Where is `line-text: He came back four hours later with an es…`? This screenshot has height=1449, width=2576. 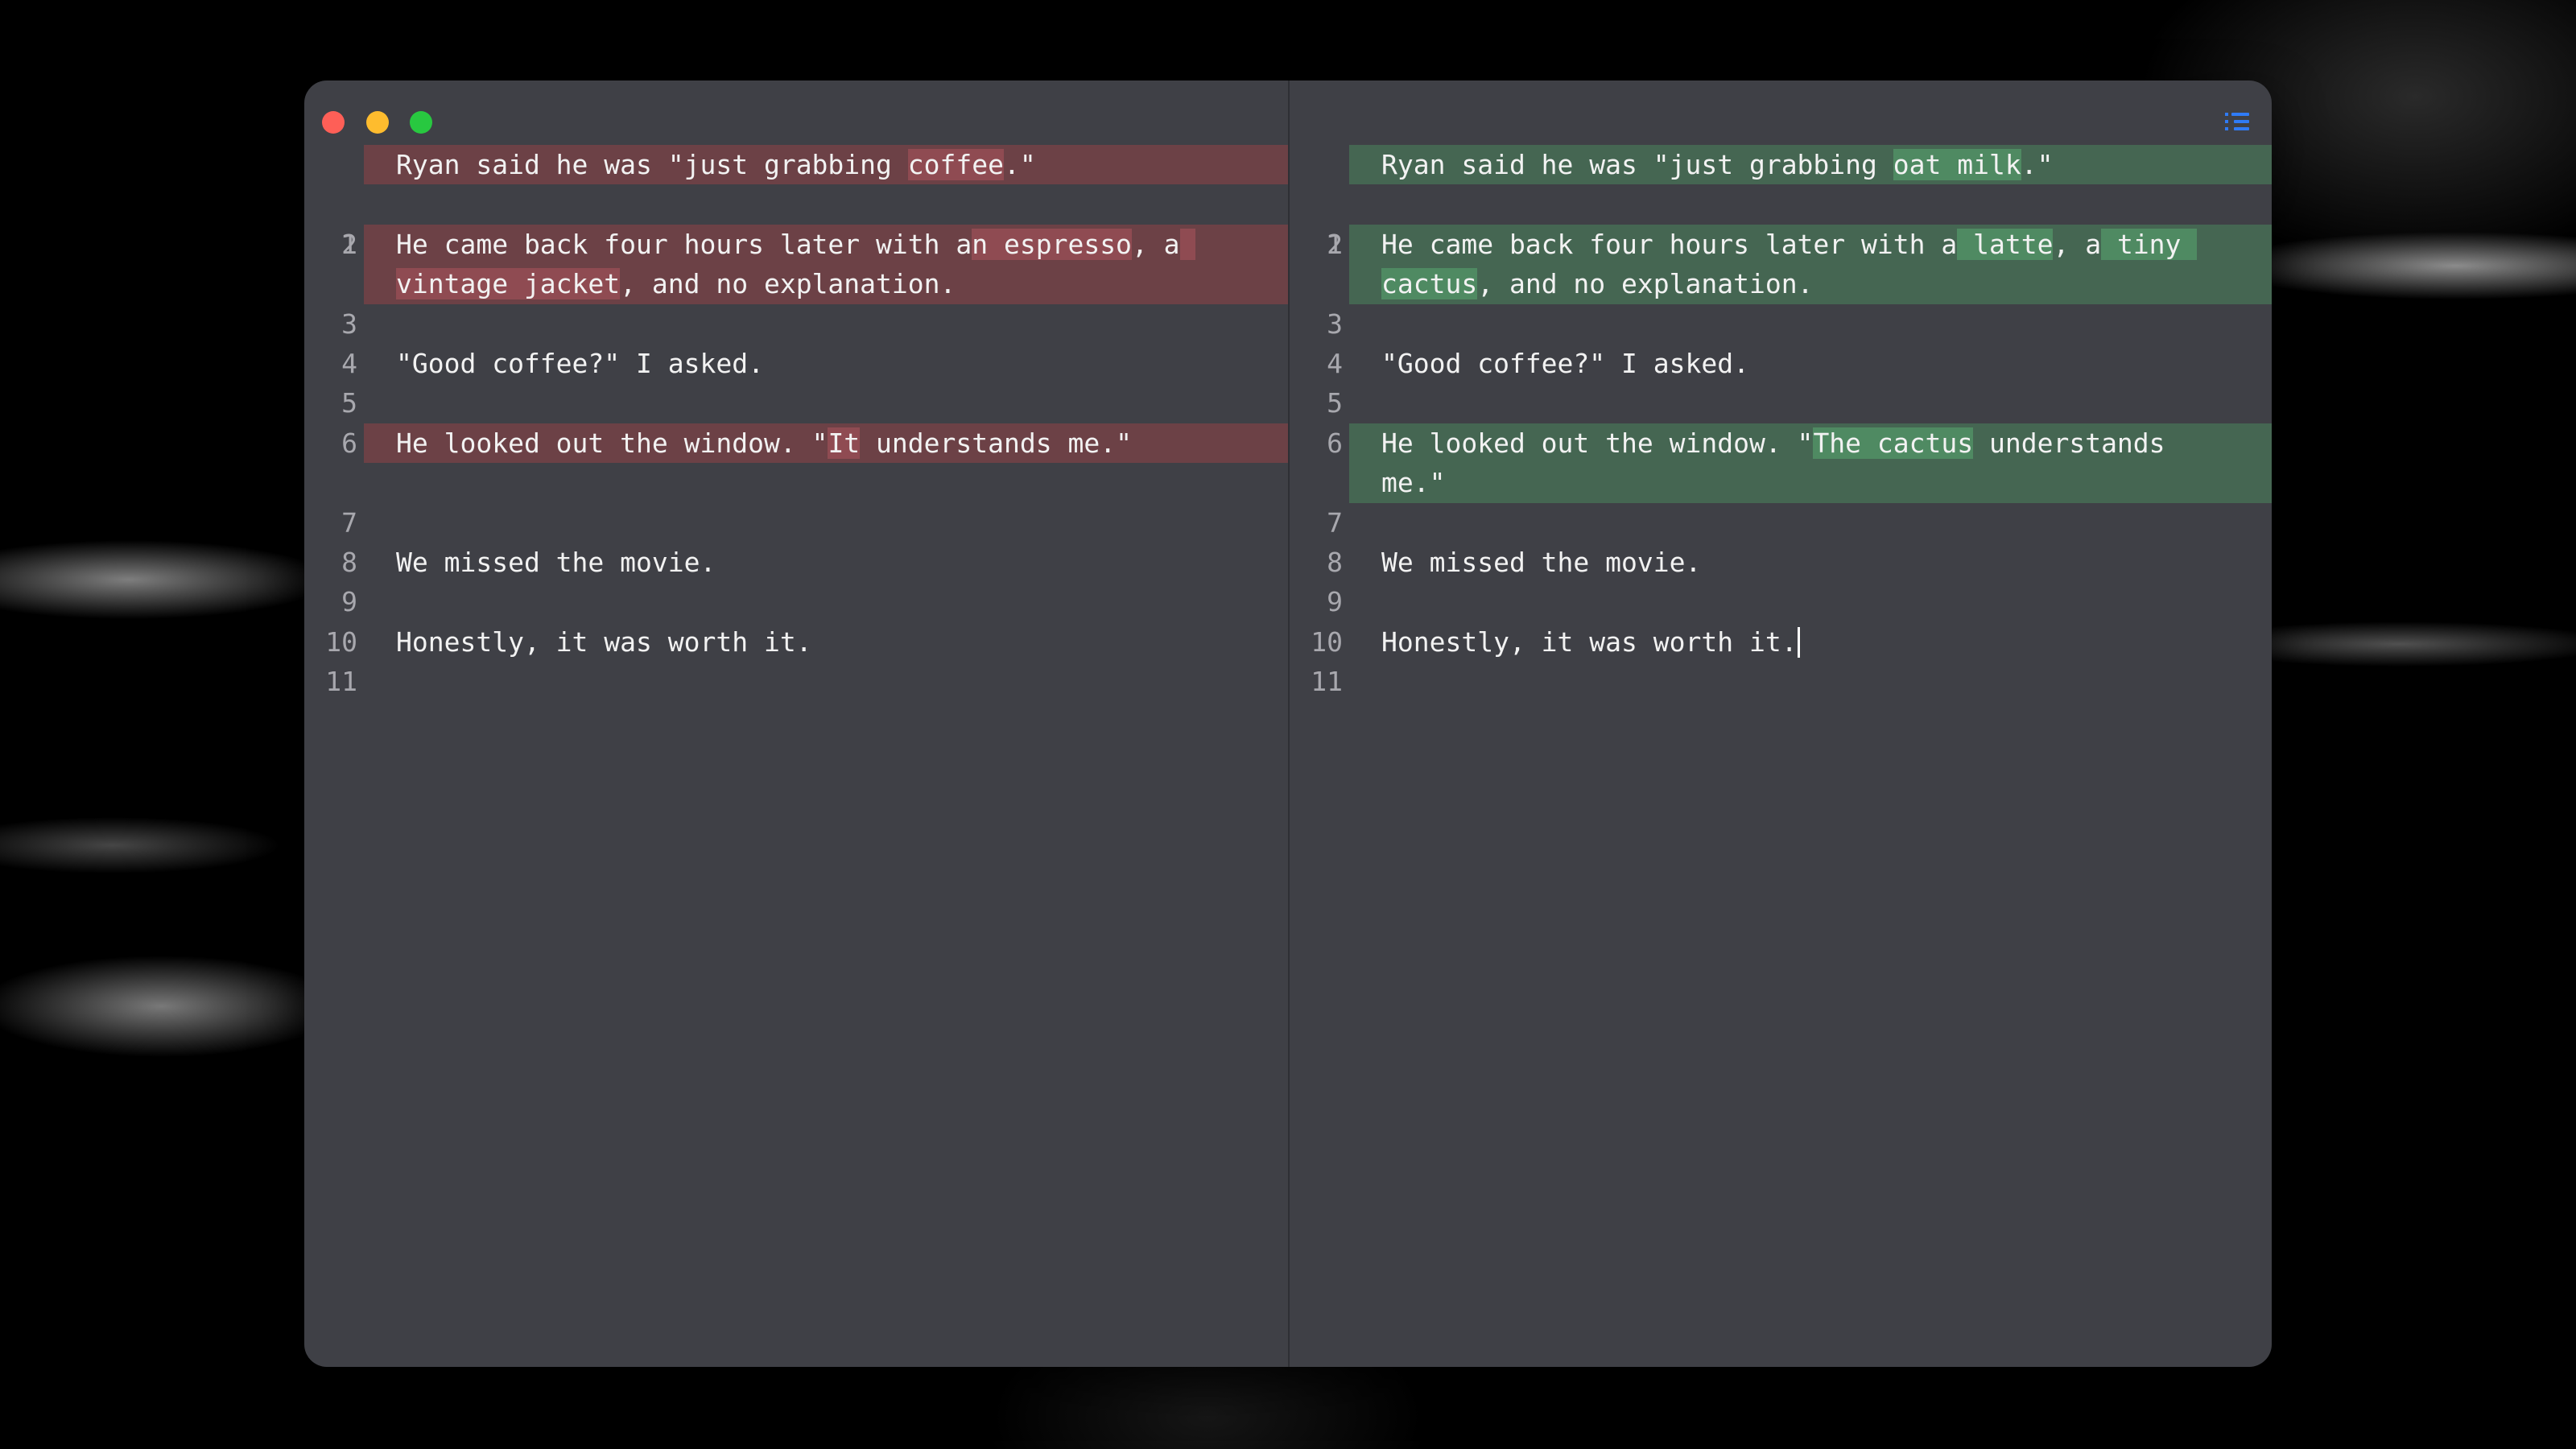
line-text: He came back four hours later with an es… is located at coordinates (796, 244).